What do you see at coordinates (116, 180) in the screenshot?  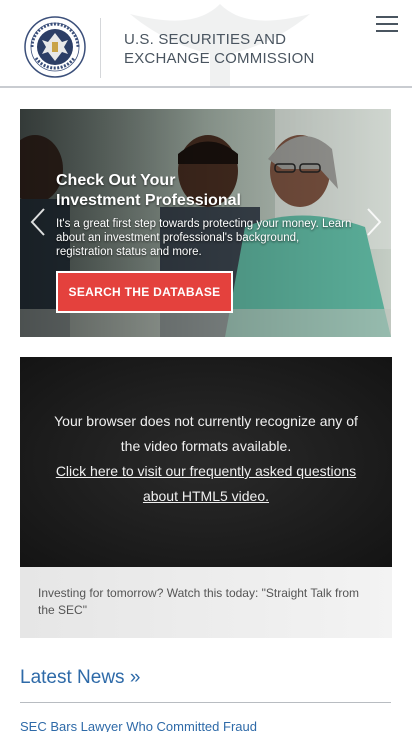 I see `slide-title-line1: Check Out Your` at bounding box center [116, 180].